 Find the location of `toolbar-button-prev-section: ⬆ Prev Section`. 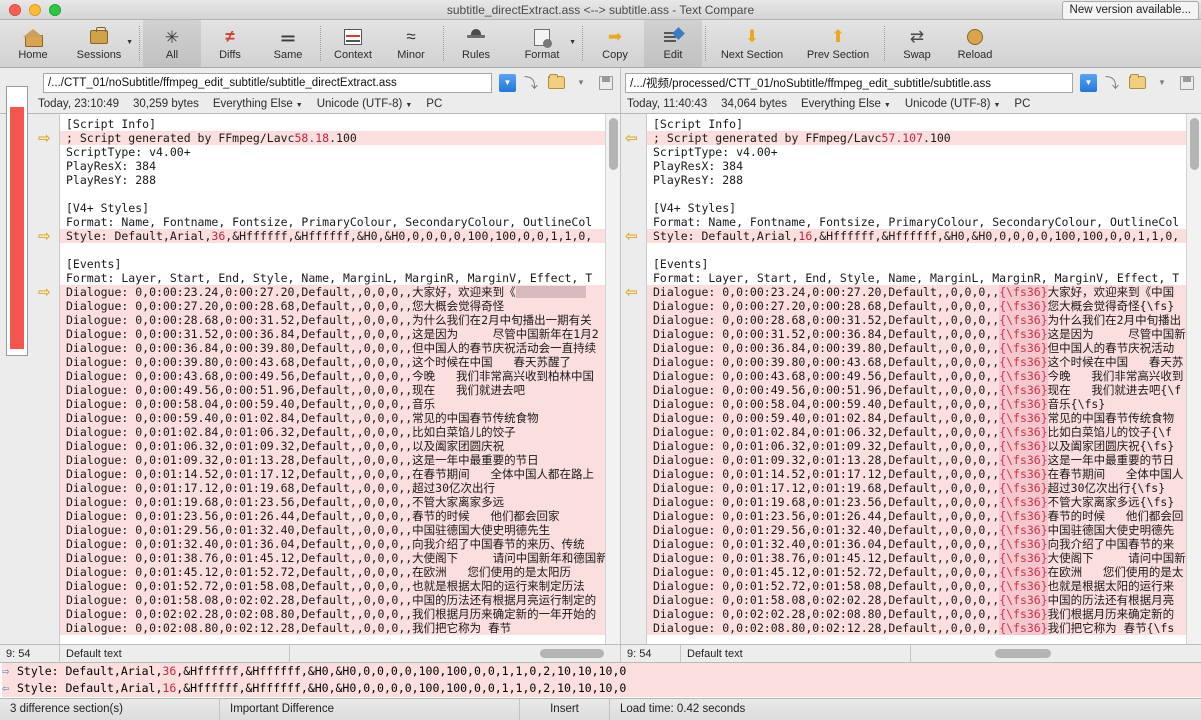

toolbar-button-prev-section: ⬆ Prev Section is located at coordinates (838, 43).